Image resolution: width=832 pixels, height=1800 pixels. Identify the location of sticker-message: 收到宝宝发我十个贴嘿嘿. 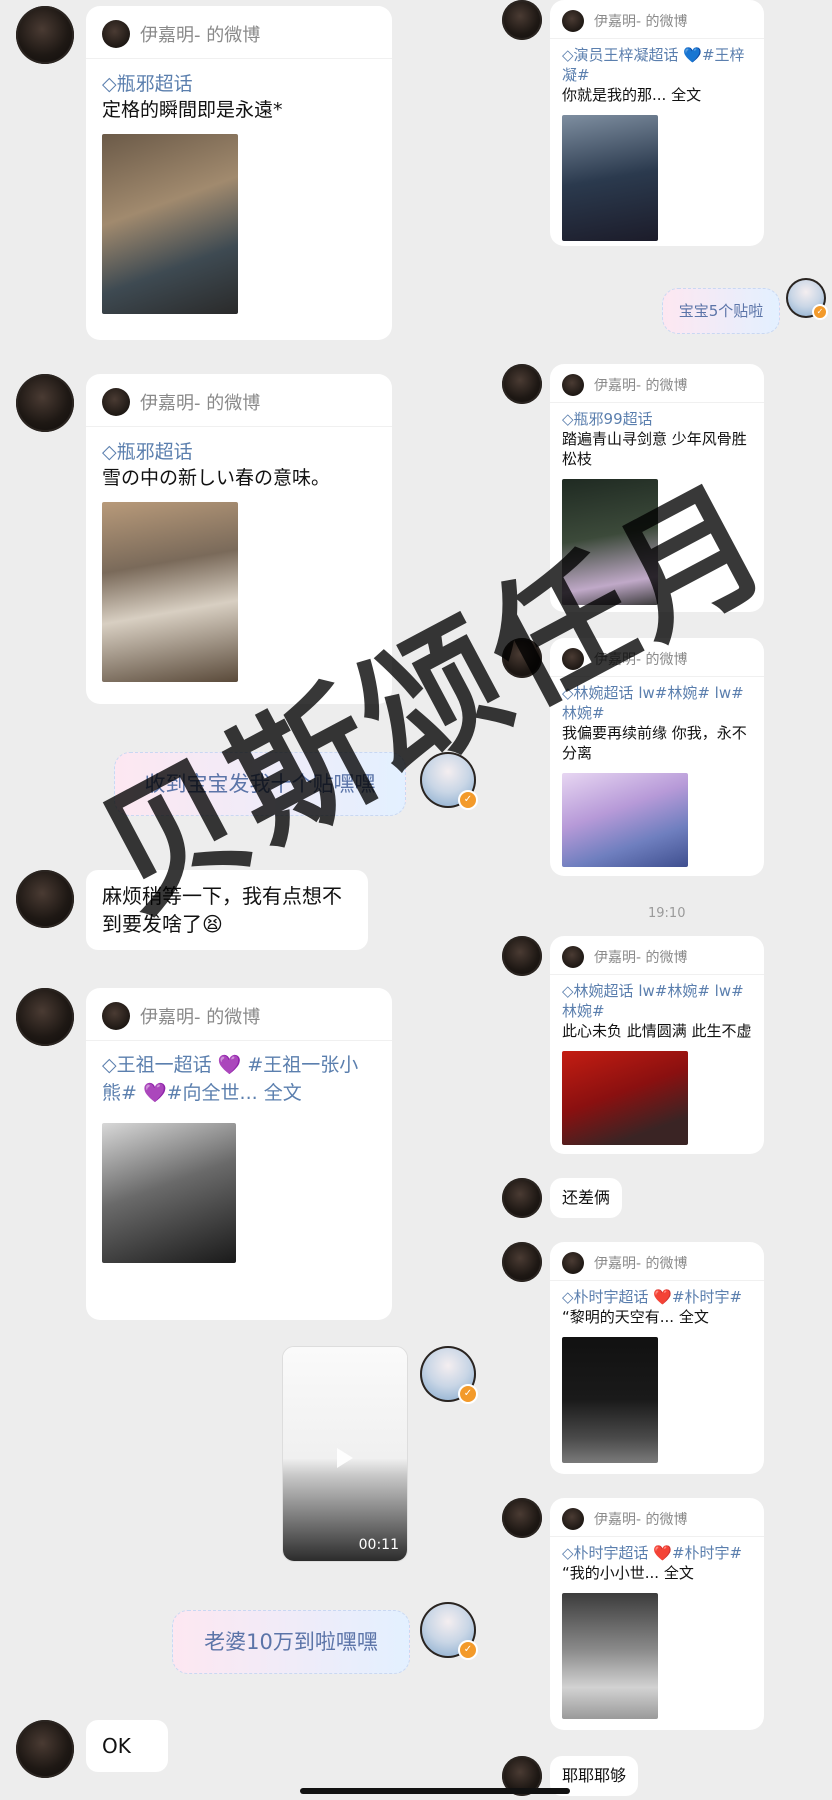
(260, 784).